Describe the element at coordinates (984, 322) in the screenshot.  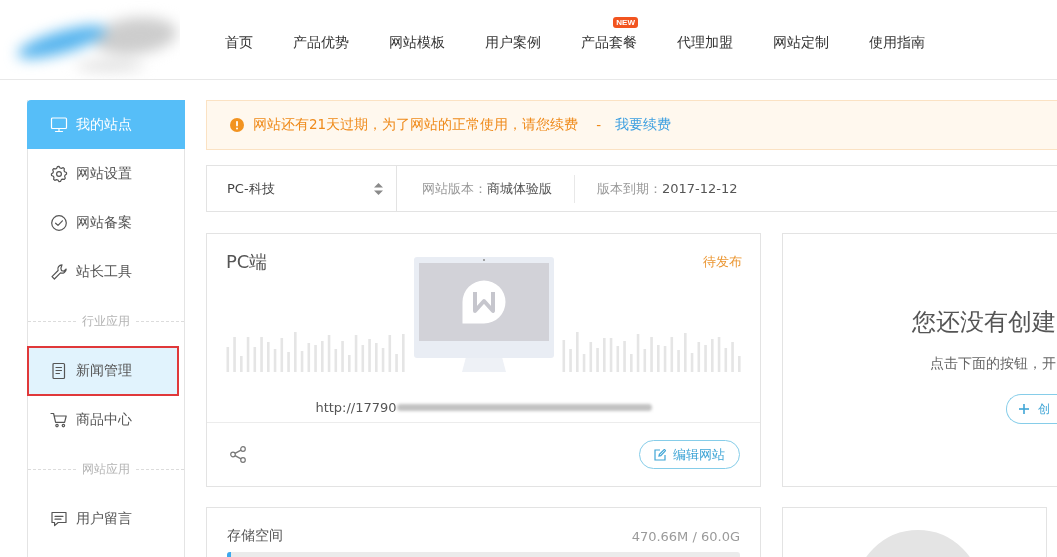
I see `empty-title: 您还没有创建` at that location.